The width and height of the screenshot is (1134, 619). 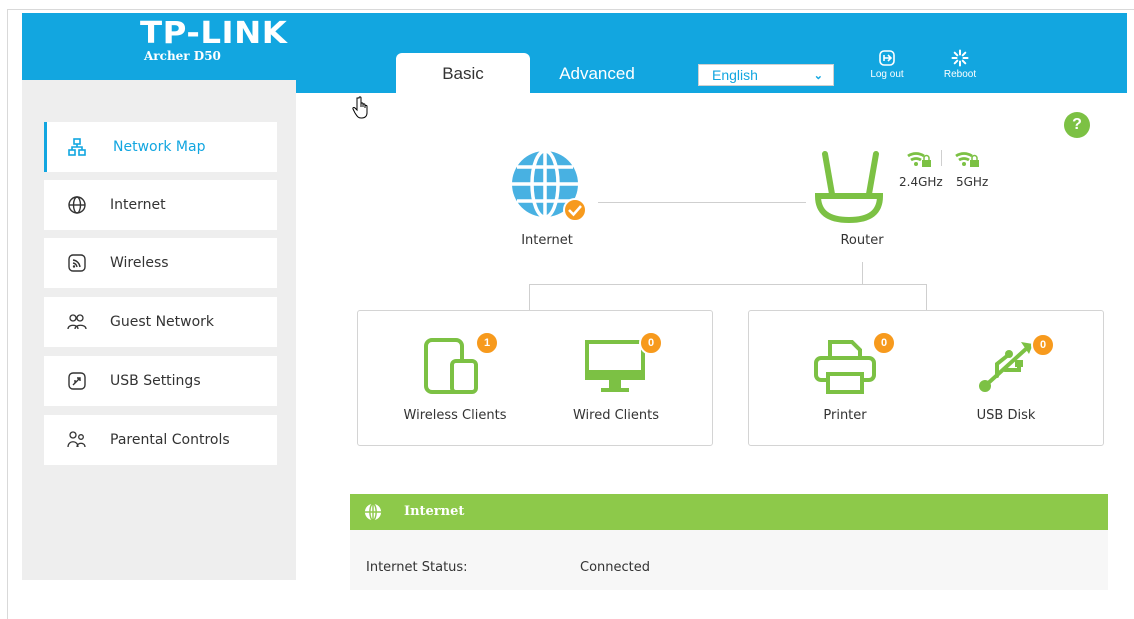 What do you see at coordinates (1006, 415) in the screenshot?
I see `usb-disk-label: USB Disk` at bounding box center [1006, 415].